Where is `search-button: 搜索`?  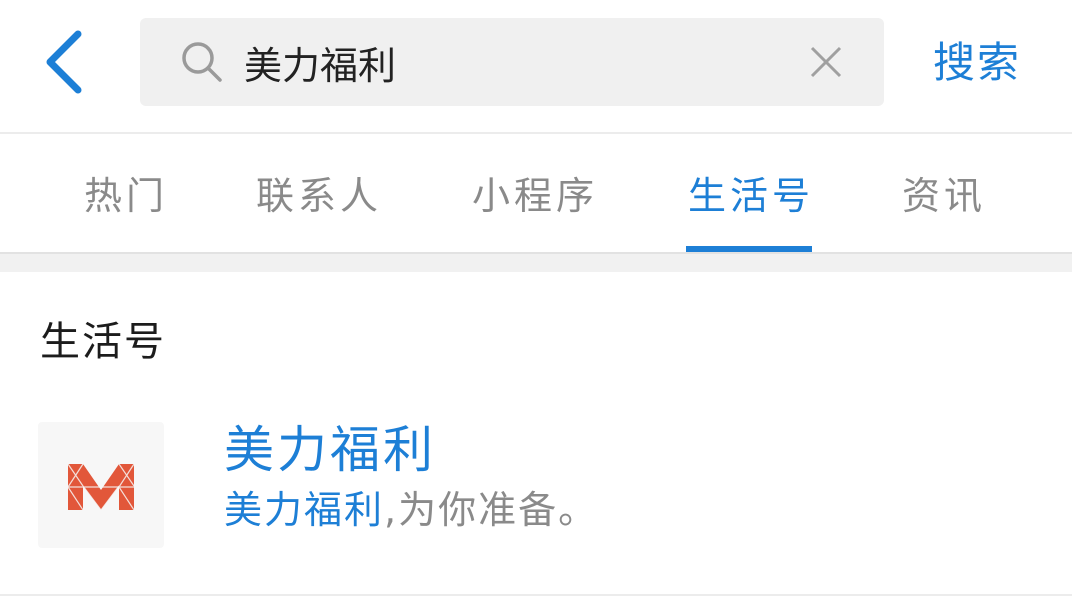
search-button: 搜索 is located at coordinates (977, 63).